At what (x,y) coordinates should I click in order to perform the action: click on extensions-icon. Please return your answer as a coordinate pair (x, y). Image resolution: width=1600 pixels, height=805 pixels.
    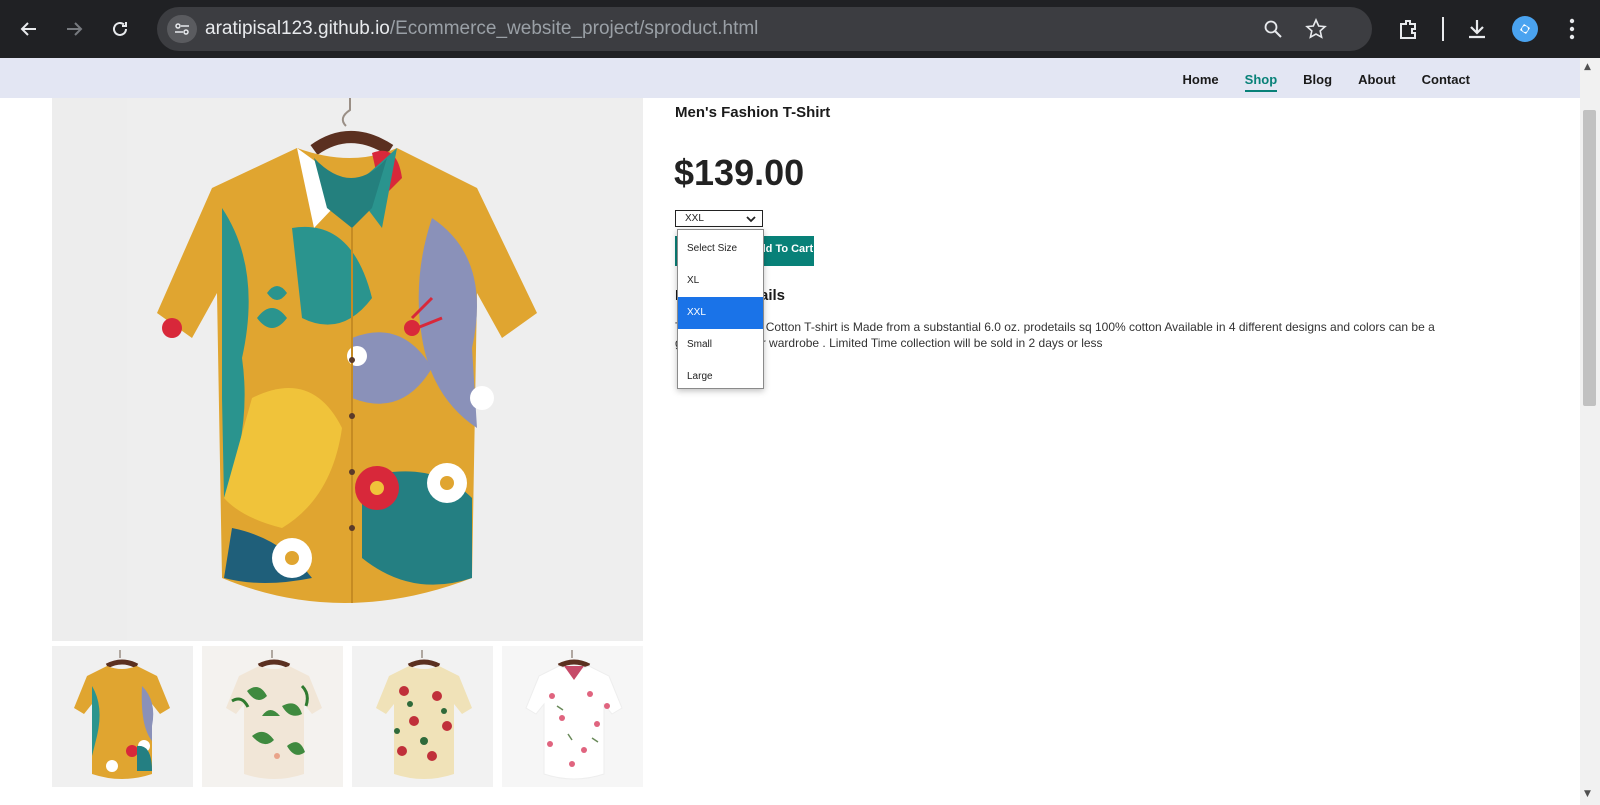
    Looking at the image, I should click on (1409, 29).